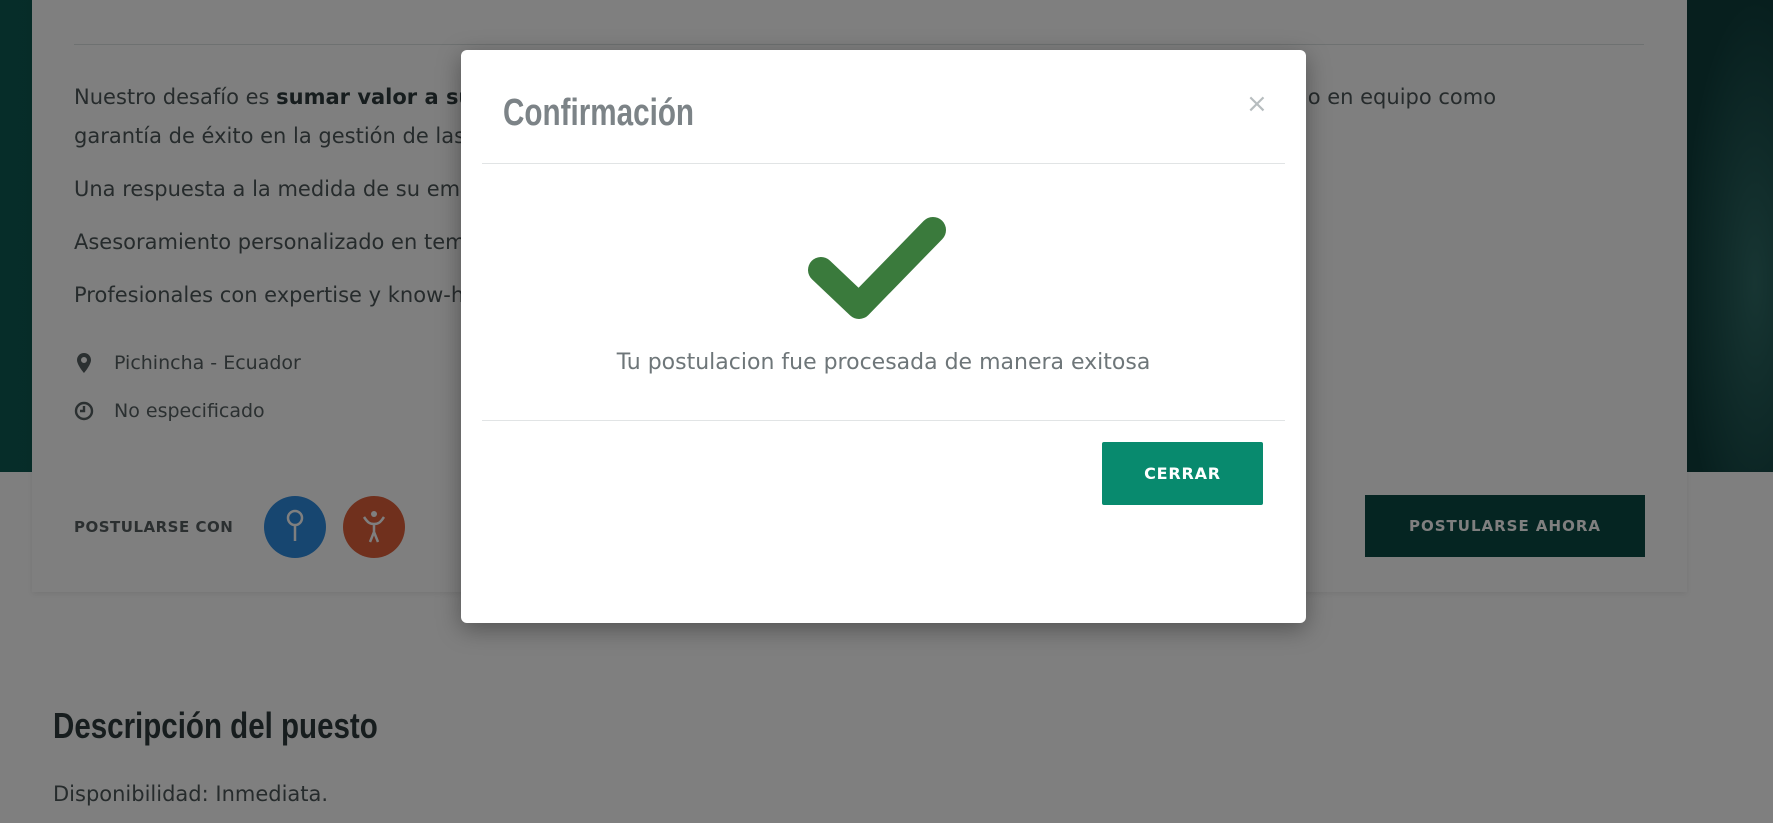  What do you see at coordinates (883, 420) in the screenshot?
I see `modal-footer-divider` at bounding box center [883, 420].